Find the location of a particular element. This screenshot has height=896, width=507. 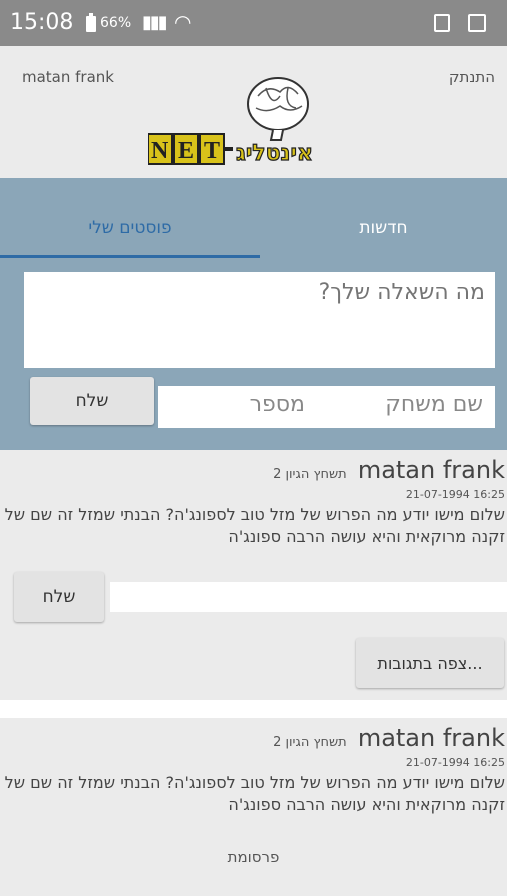

logo-hebrew-word: אינטליג is located at coordinates (274, 153).